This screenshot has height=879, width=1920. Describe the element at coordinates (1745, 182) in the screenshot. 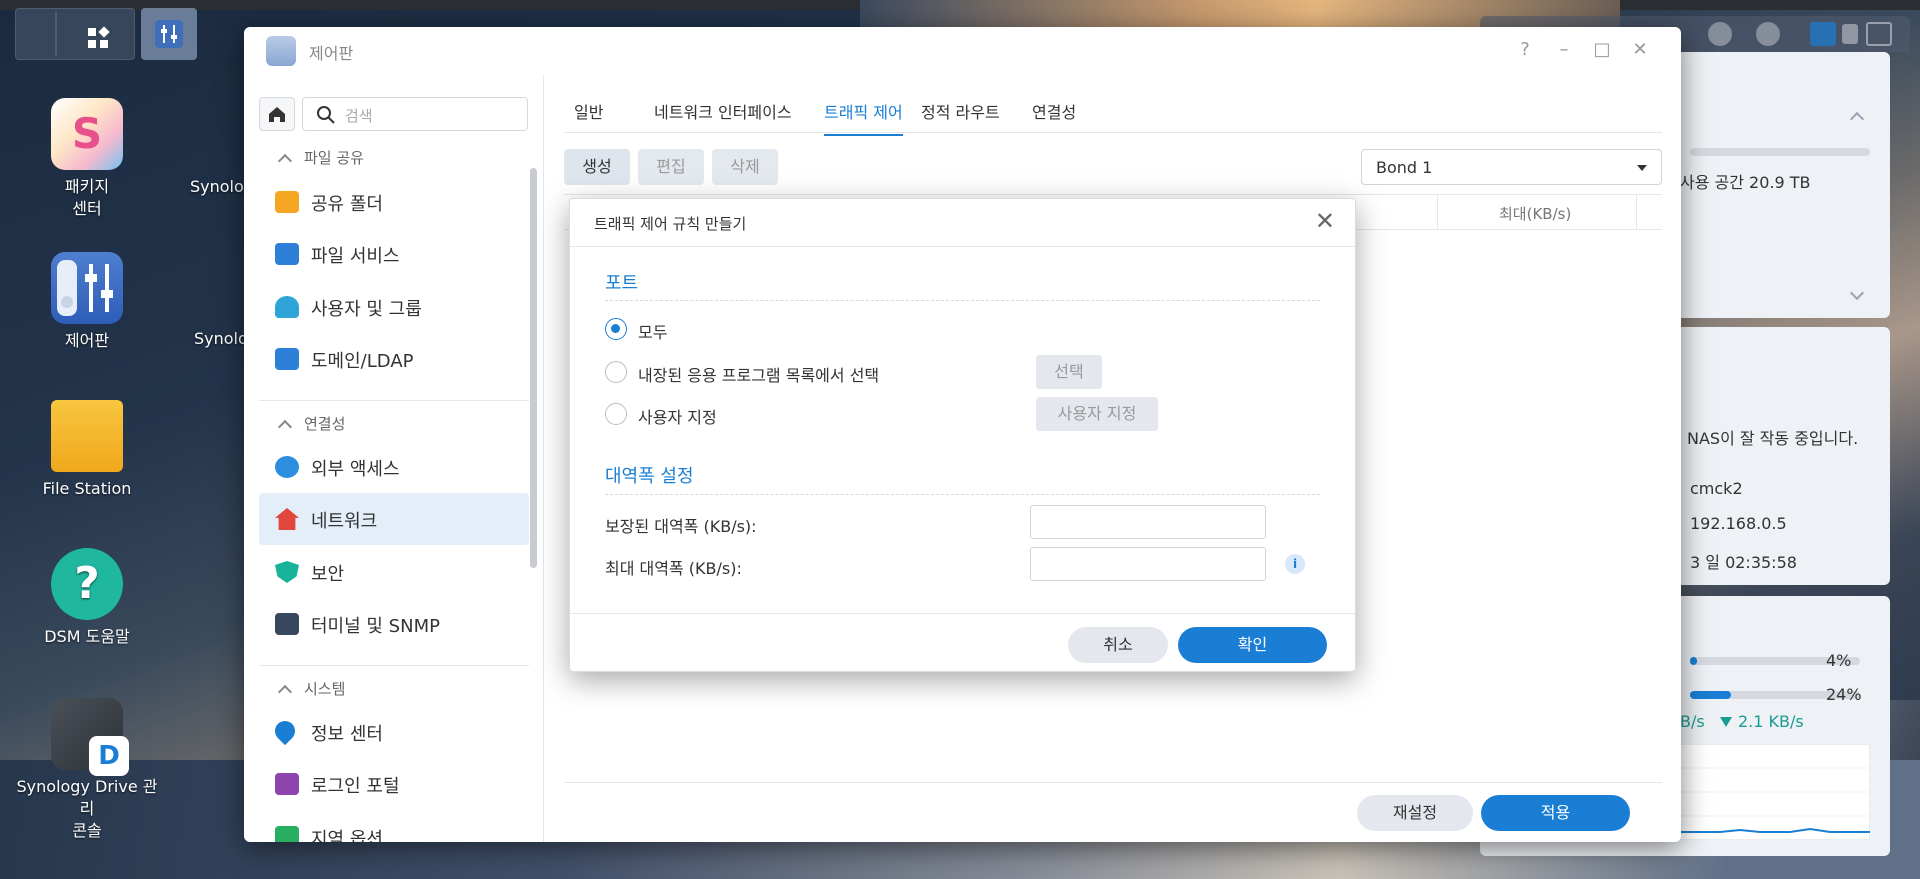

I see `storage-text: 사용 공간 20.9 TB` at that location.